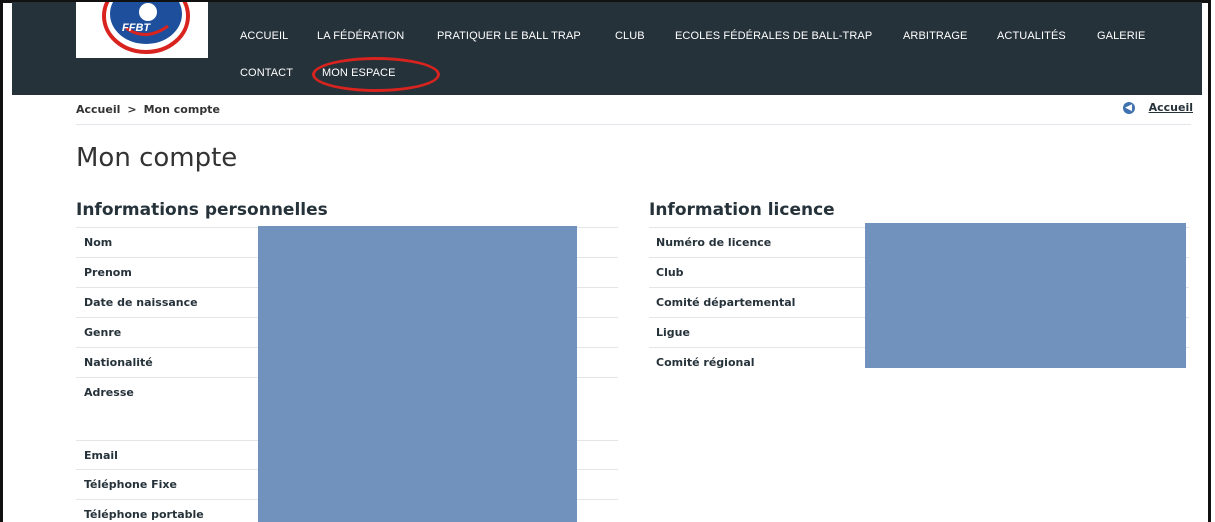 The width and height of the screenshot is (1215, 522). What do you see at coordinates (101, 455) in the screenshot?
I see `field-label-email: Email` at bounding box center [101, 455].